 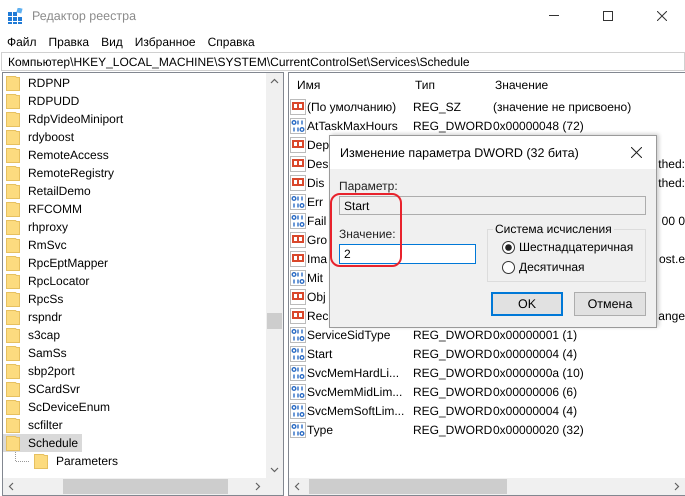 I want to click on column-header: Тип, so click(x=453, y=85).